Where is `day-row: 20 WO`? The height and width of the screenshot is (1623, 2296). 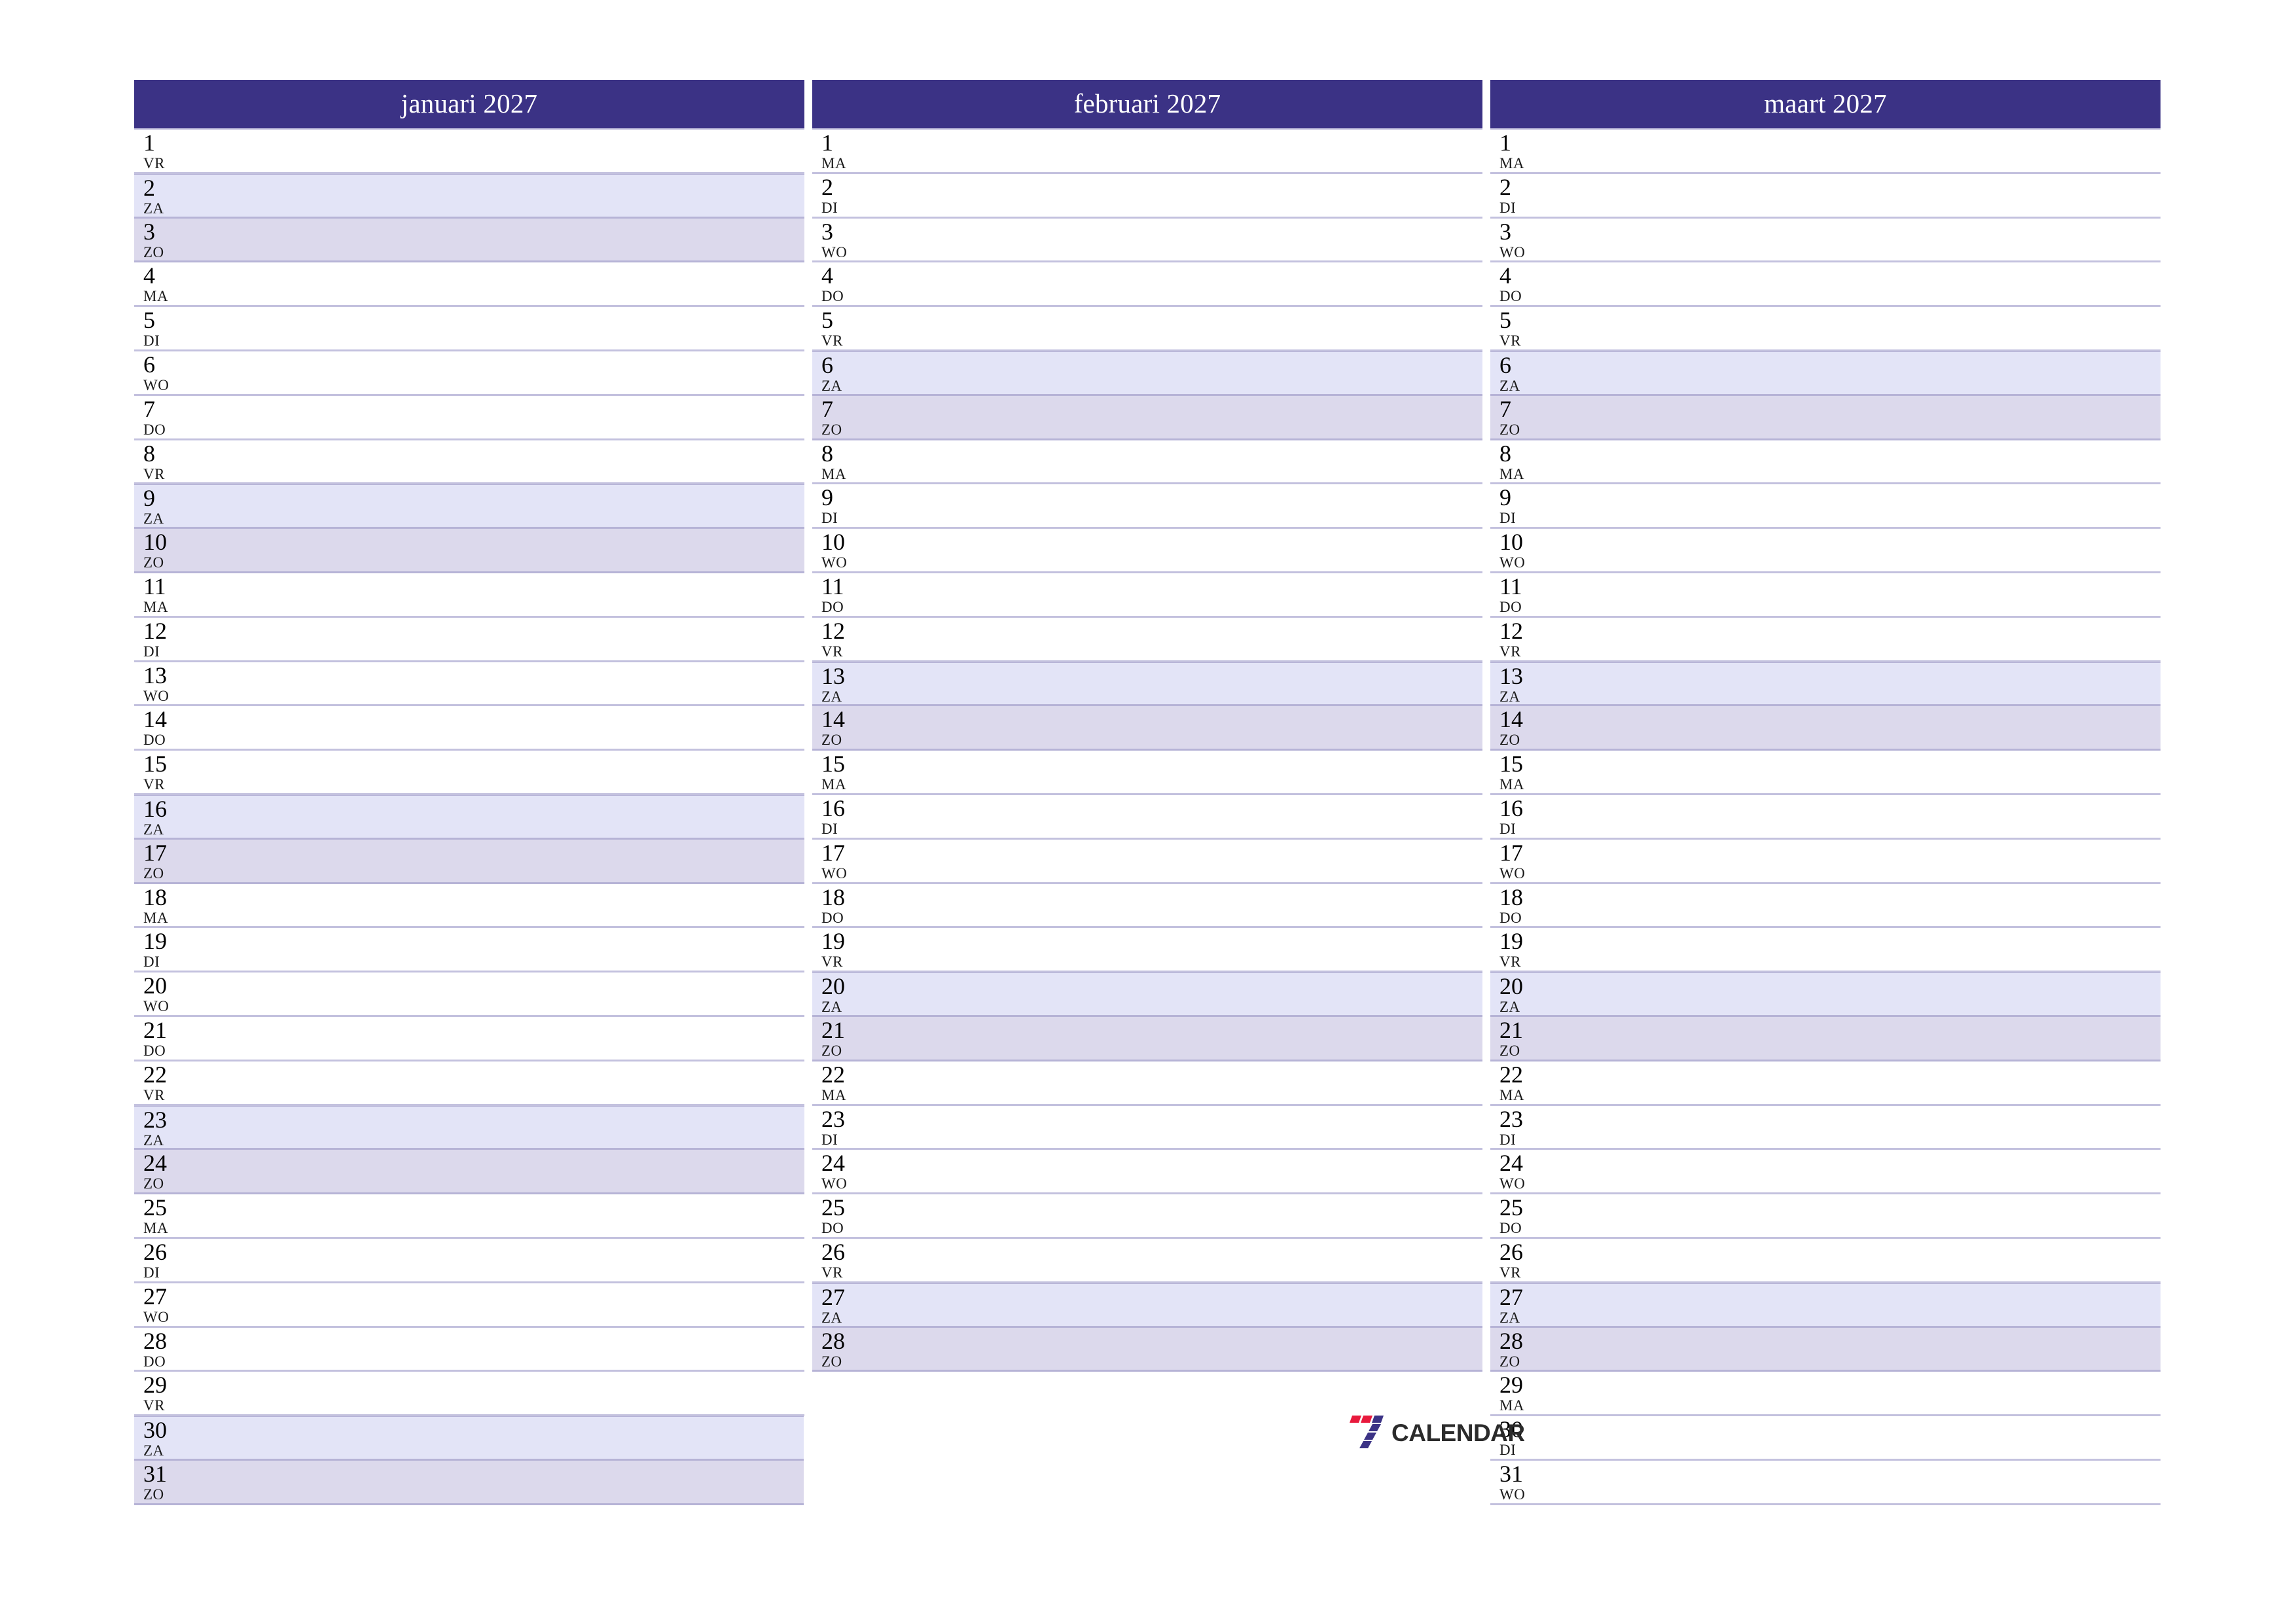
day-row: 20 WO is located at coordinates (469, 994).